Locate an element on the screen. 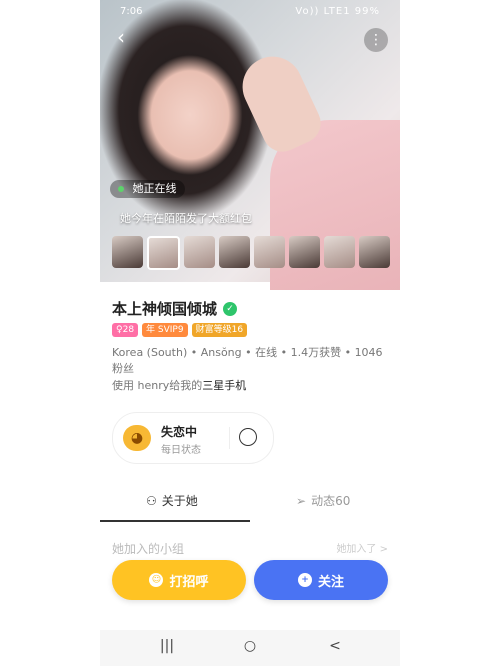  tab-about: ⚇ 关于她 is located at coordinates (172, 500).